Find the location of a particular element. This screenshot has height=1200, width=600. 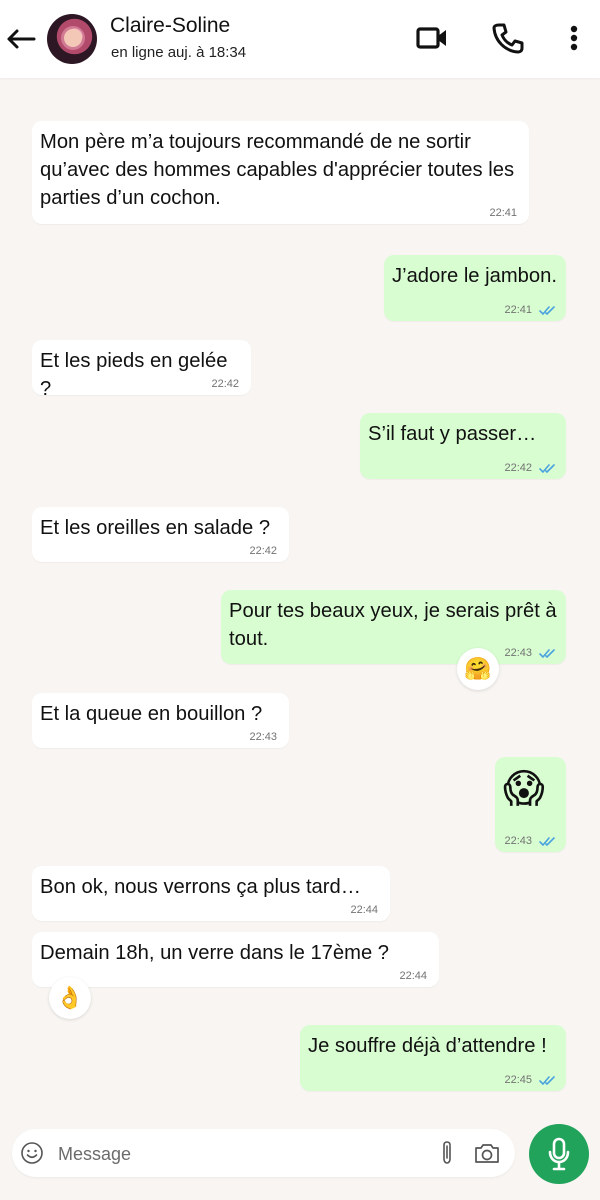

message-composer is located at coordinates (263, 1153).